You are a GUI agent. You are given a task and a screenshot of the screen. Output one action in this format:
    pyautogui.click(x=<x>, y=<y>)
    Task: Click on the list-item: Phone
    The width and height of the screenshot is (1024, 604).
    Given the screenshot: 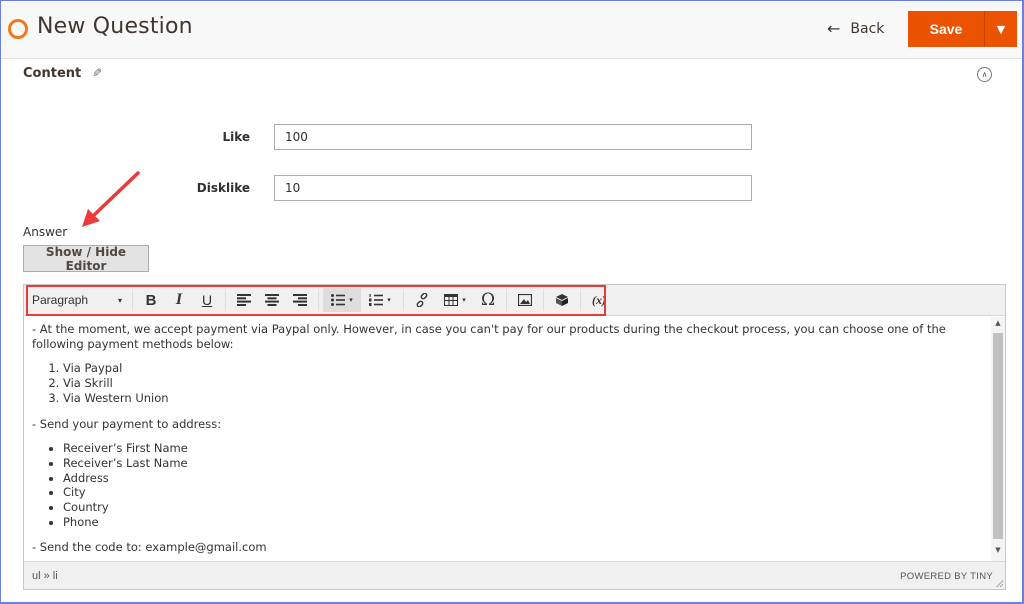 What is the action you would take?
    pyautogui.click(x=523, y=522)
    